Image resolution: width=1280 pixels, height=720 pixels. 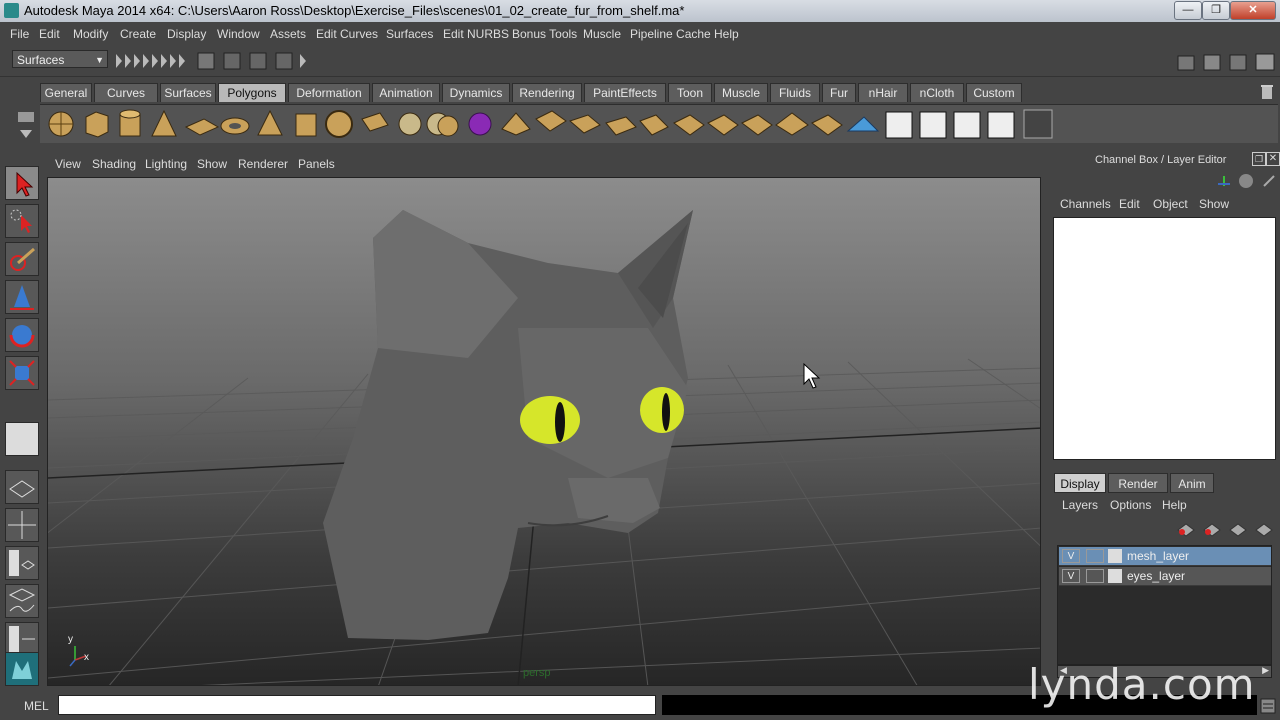 I want to click on menu-set-selector: Surfaces ▼, so click(x=60, y=59).